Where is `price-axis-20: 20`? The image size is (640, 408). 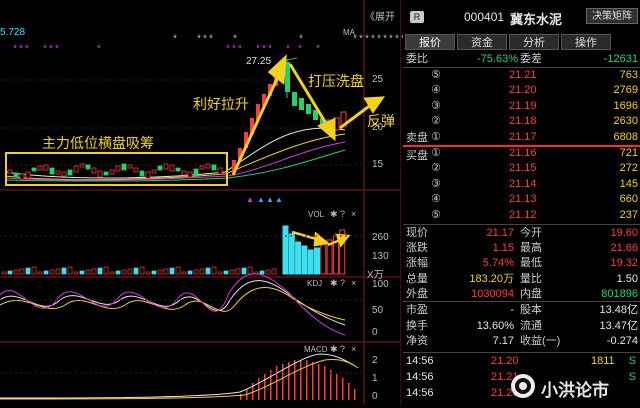
price-axis-20: 20 is located at coordinates (378, 127).